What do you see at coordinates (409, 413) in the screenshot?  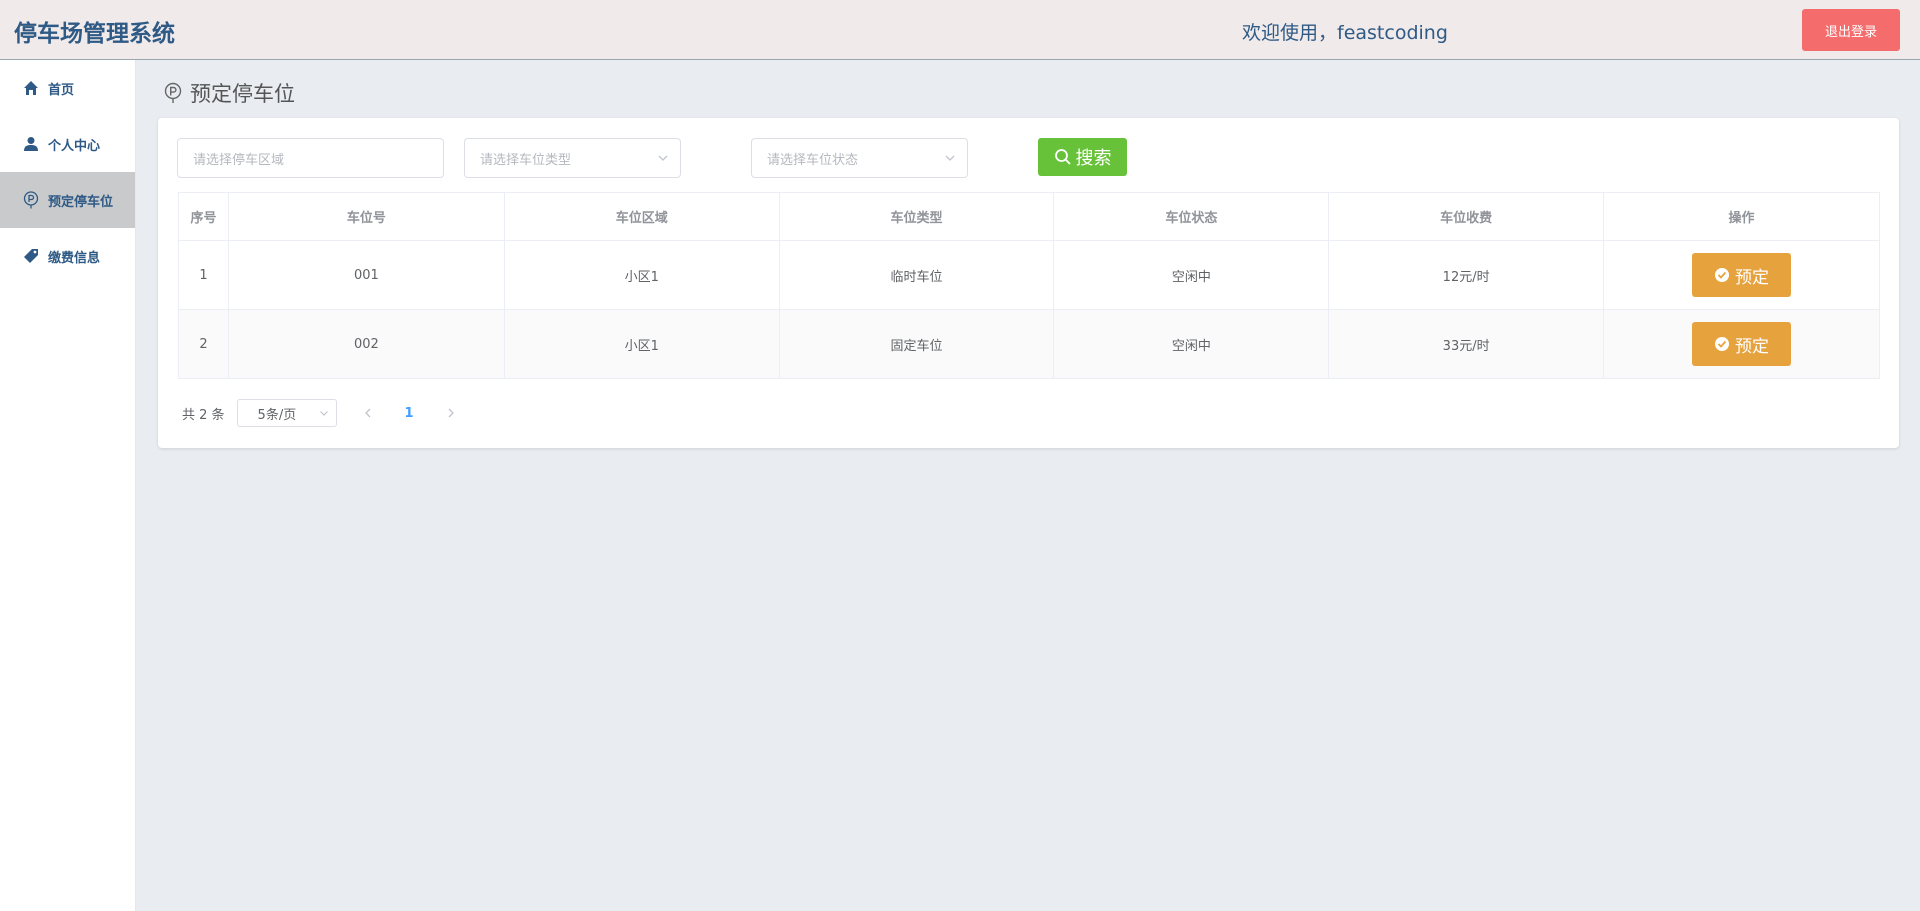 I see `page-number: 1` at bounding box center [409, 413].